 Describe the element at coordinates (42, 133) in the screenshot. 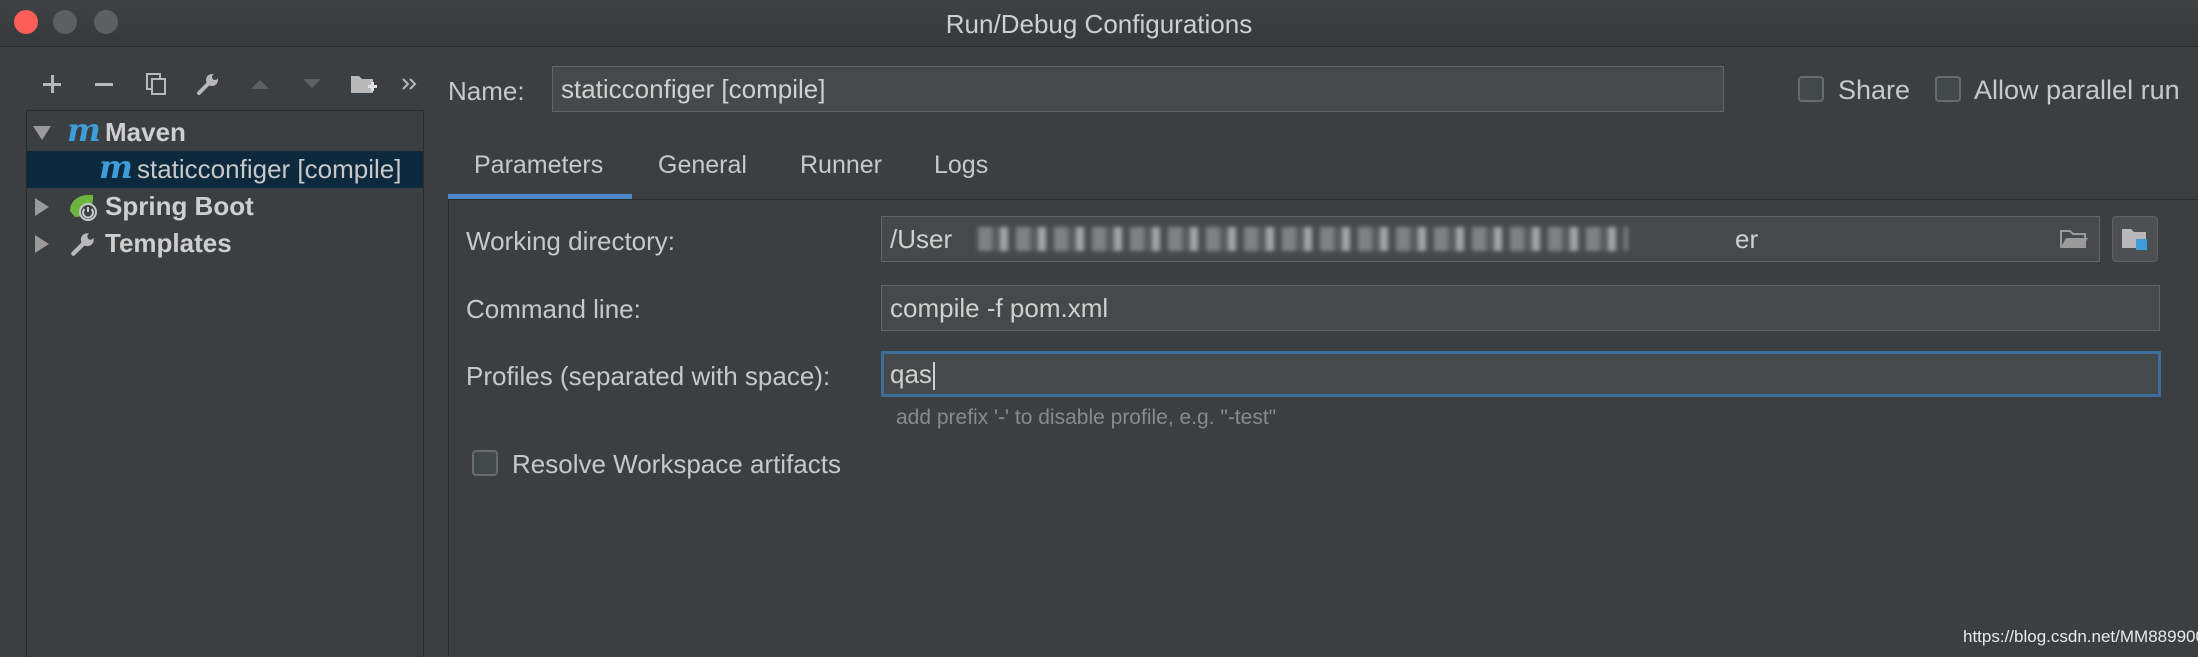

I see `expand-arrow-icon` at that location.